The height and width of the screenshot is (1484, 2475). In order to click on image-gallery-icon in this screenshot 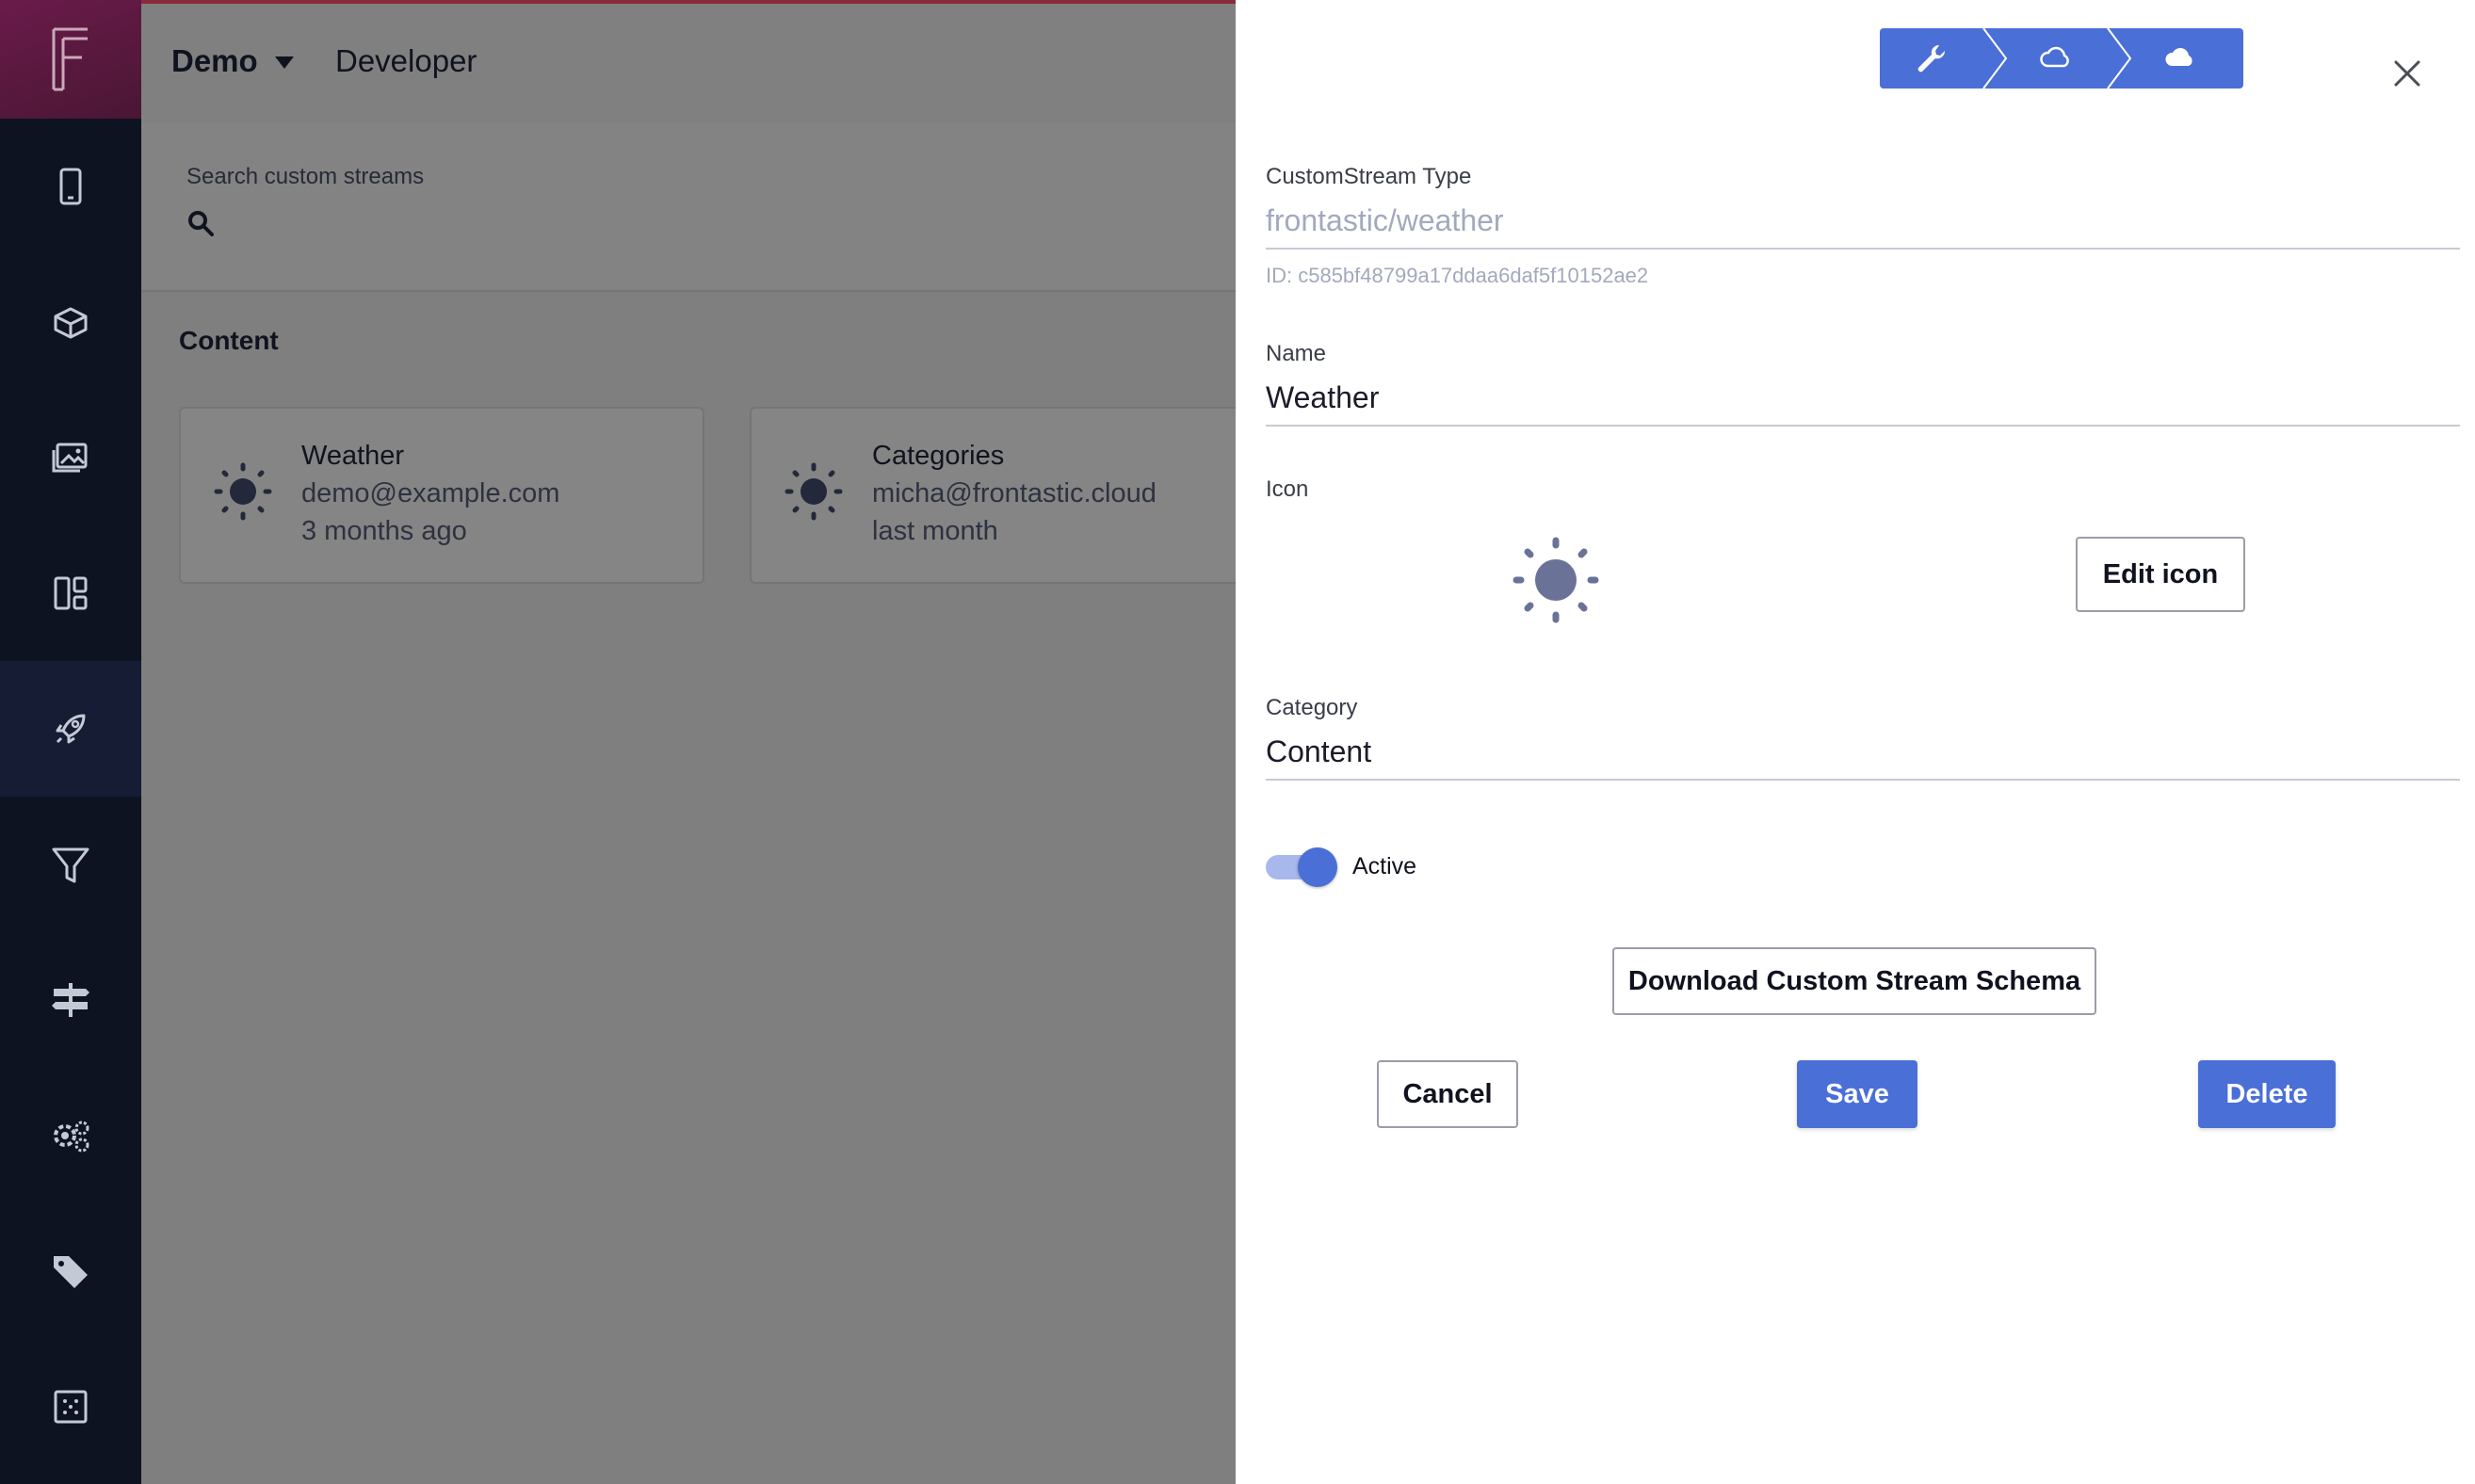, I will do `click(70, 458)`.